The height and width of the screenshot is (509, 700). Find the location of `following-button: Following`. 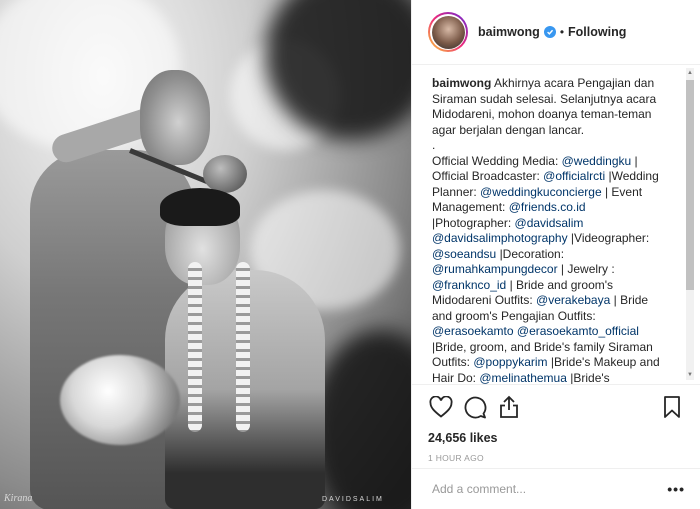

following-button: Following is located at coordinates (597, 32).